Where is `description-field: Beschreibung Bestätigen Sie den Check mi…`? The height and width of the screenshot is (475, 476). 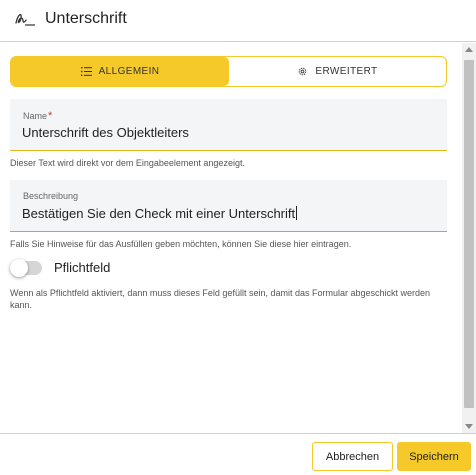 description-field: Beschreibung Bestätigen Sie den Check mi… is located at coordinates (228, 206).